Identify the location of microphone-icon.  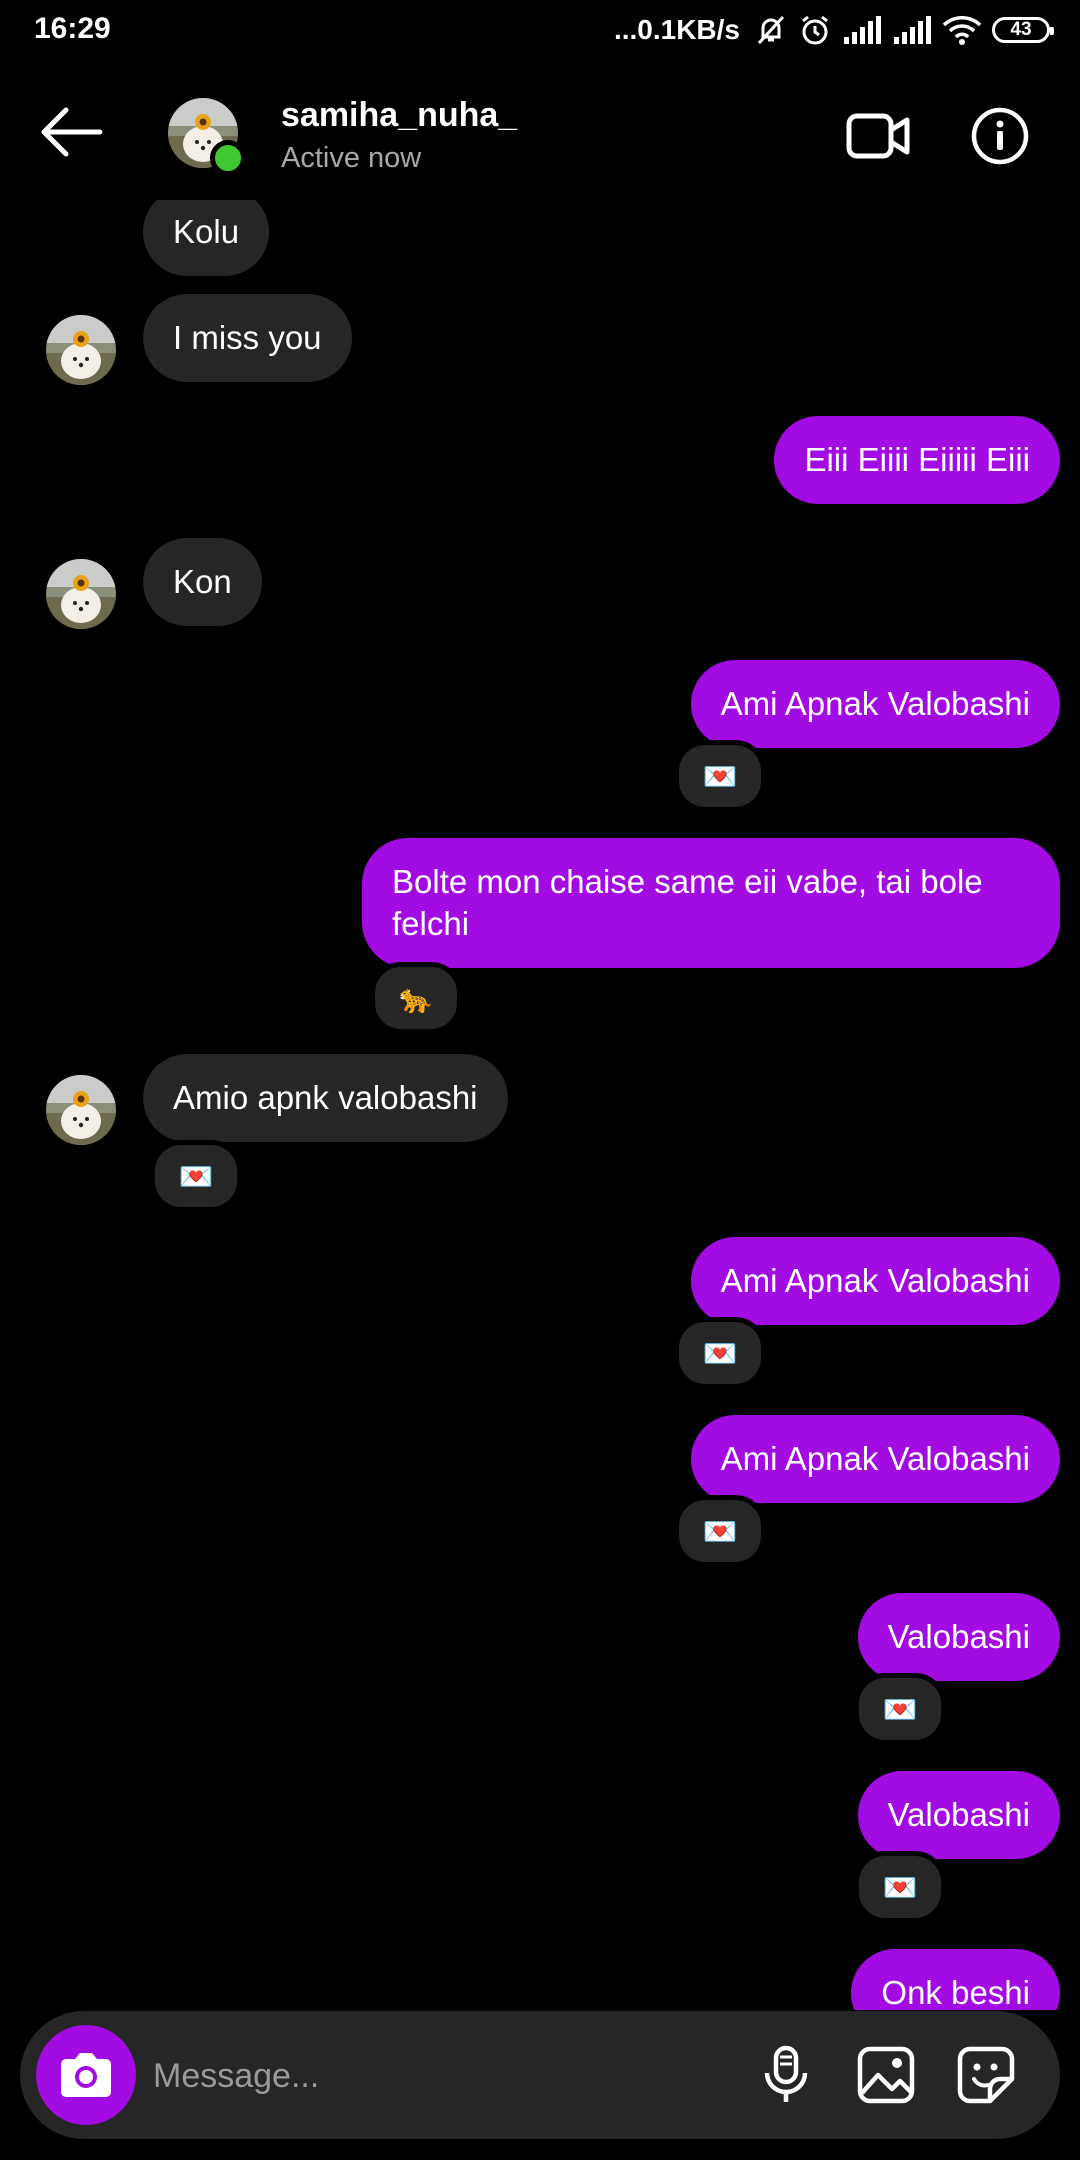
(786, 2075).